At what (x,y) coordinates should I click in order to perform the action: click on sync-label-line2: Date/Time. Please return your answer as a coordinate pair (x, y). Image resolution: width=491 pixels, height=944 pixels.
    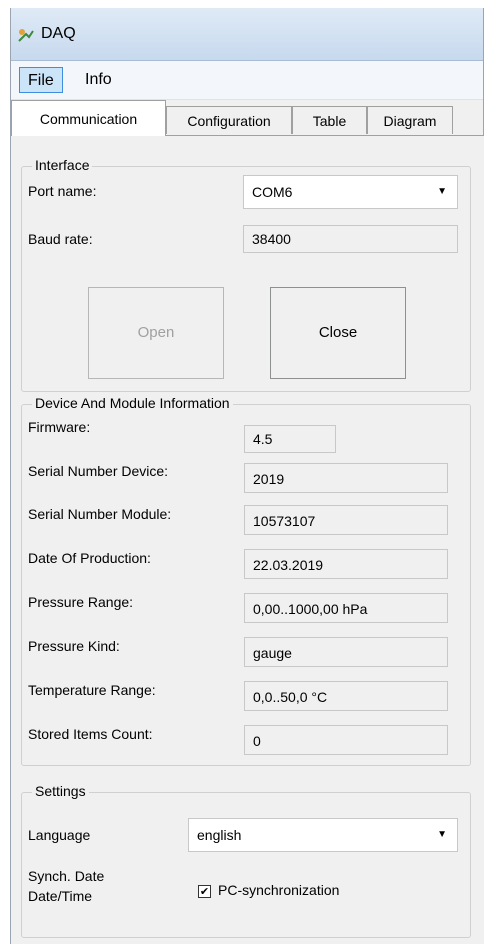
    Looking at the image, I should click on (60, 896).